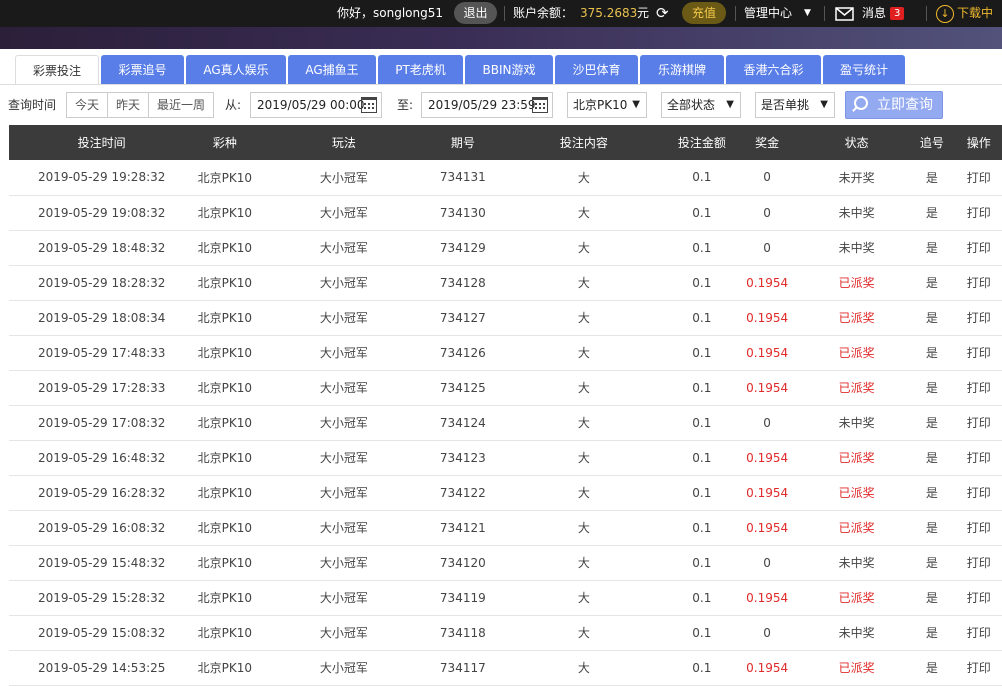 The width and height of the screenshot is (1002, 686). What do you see at coordinates (773, 70) in the screenshot?
I see `tab-hk-marksix: 香港六合彩` at bounding box center [773, 70].